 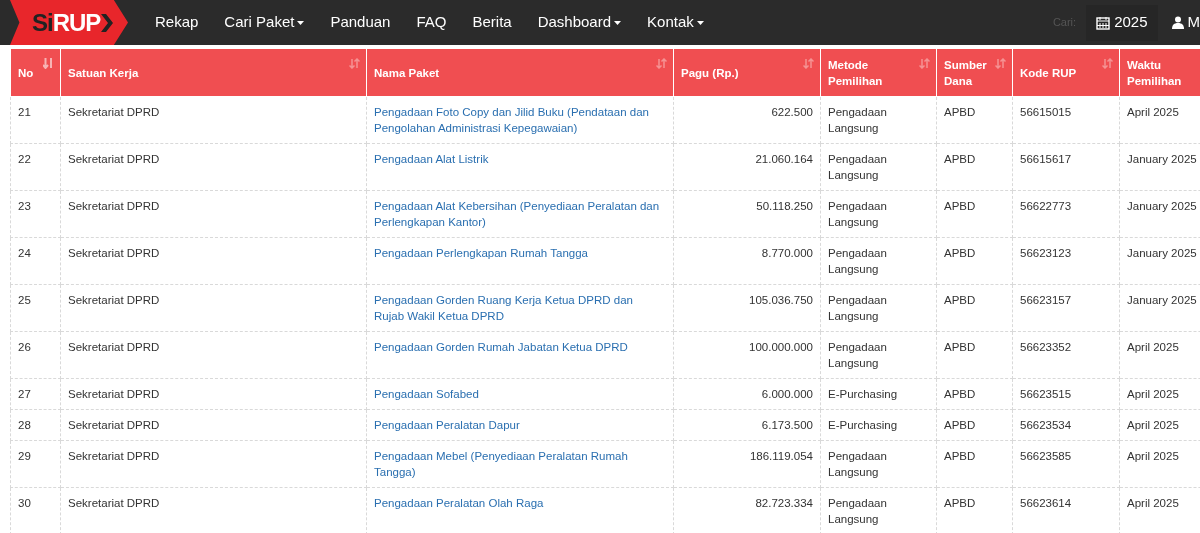 What do you see at coordinates (35, 72) in the screenshot?
I see `column-header: No` at bounding box center [35, 72].